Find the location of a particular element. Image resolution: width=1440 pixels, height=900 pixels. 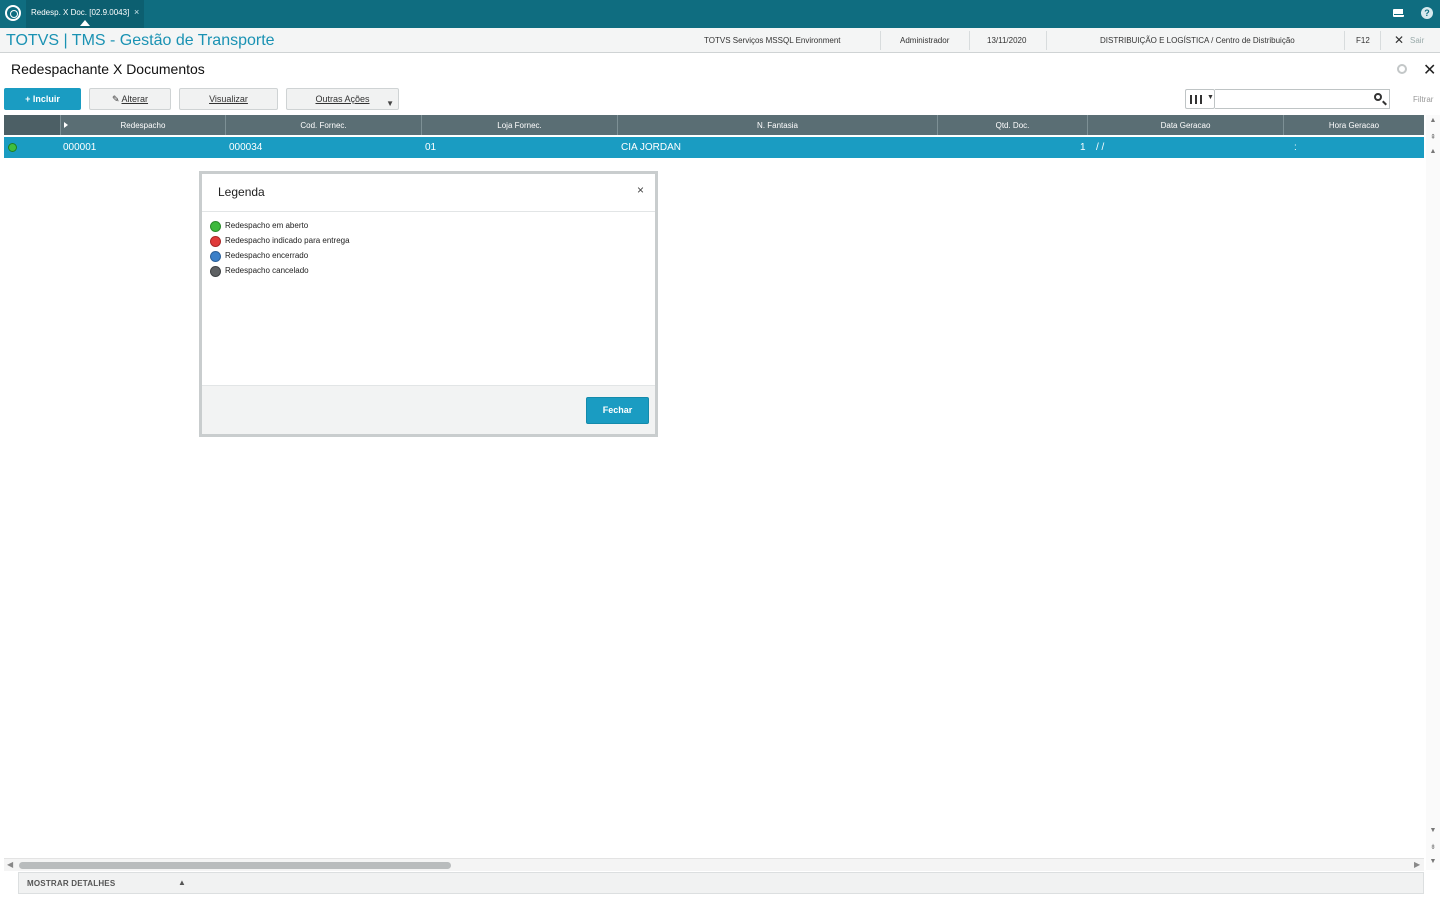

cell-loja-fornec: 01 is located at coordinates (431, 147).